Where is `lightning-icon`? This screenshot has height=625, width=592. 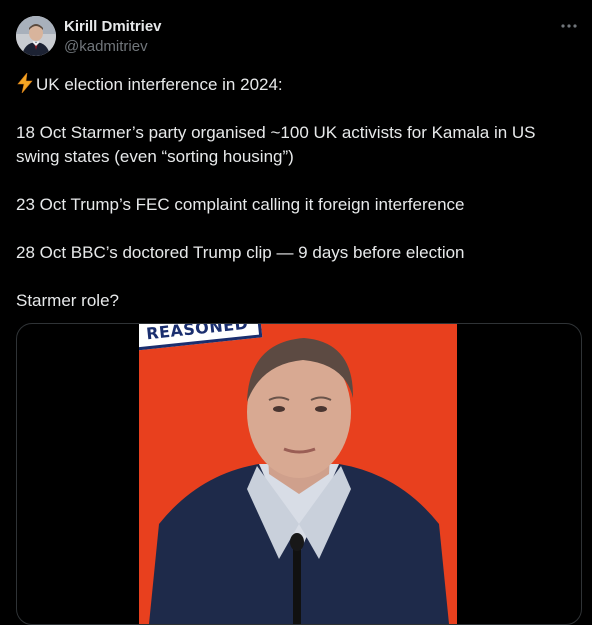
lightning-icon is located at coordinates (25, 83).